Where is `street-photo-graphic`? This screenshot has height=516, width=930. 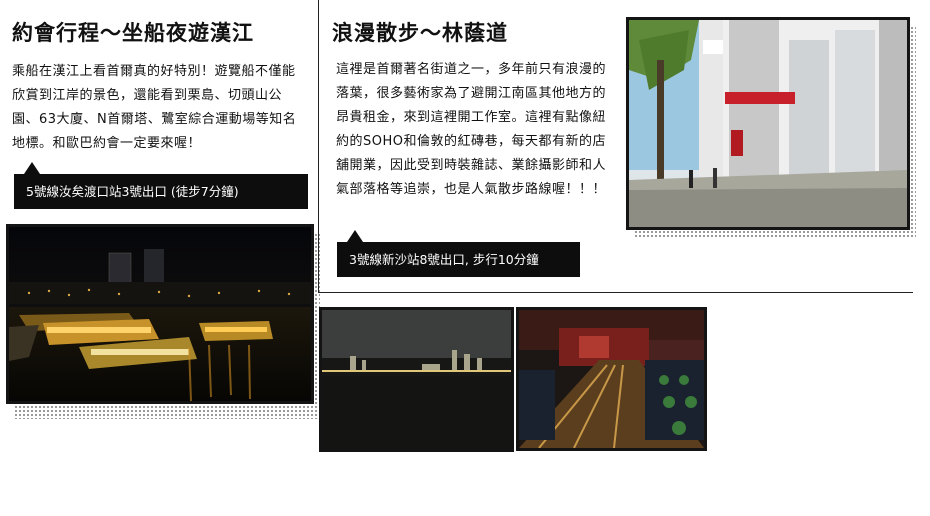 street-photo-graphic is located at coordinates (768, 123).